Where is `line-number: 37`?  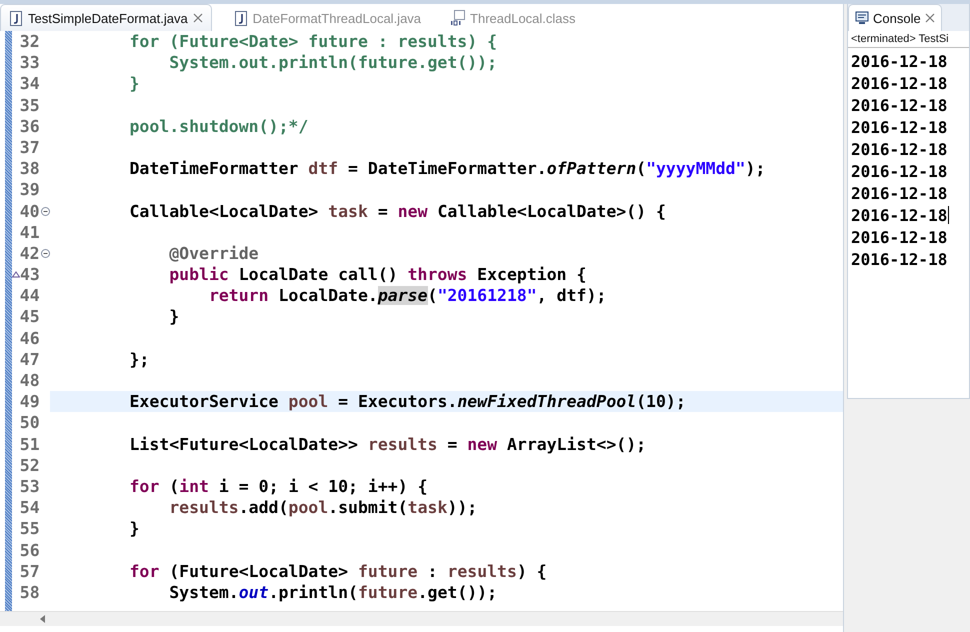 line-number: 37 is located at coordinates (30, 147).